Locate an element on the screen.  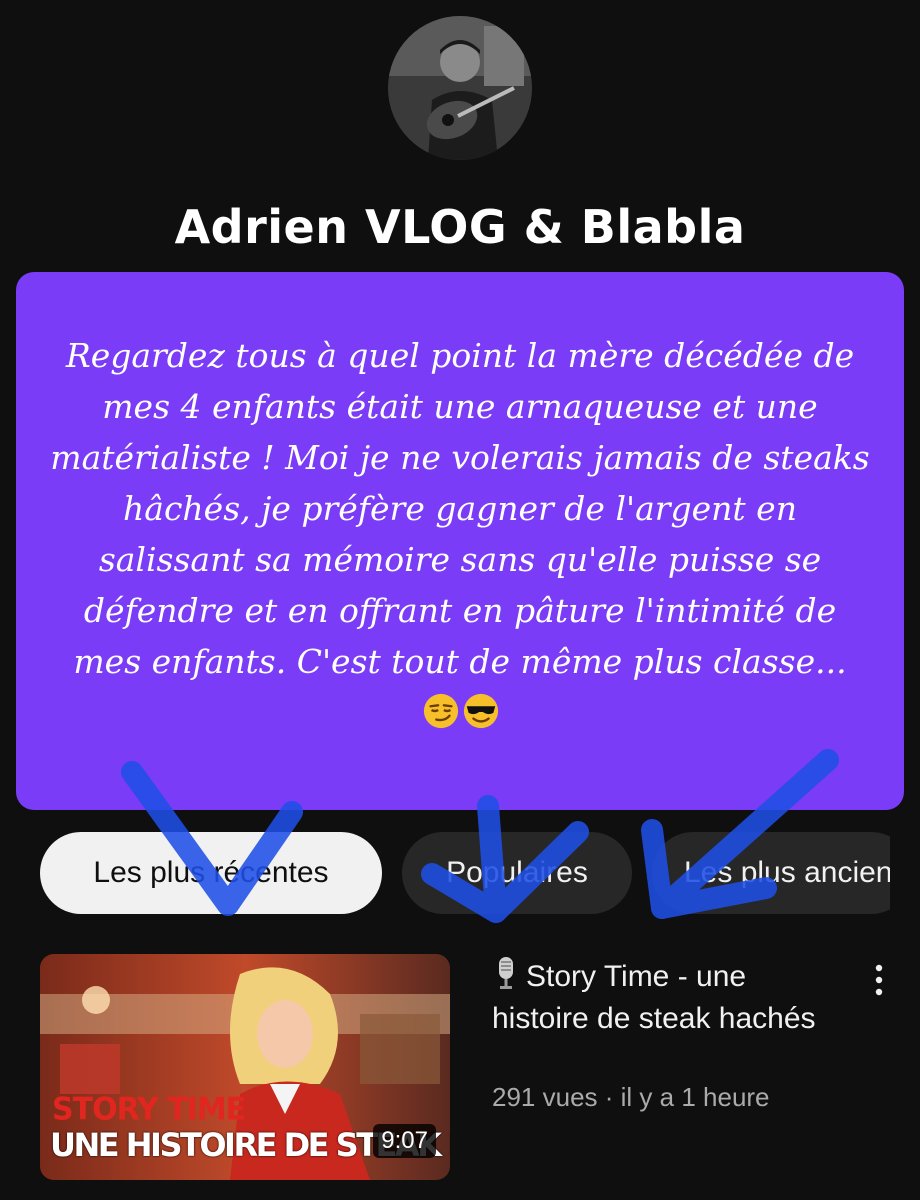
video-metadata: 291 vues · il y a 1 heure is located at coordinates (631, 1097).